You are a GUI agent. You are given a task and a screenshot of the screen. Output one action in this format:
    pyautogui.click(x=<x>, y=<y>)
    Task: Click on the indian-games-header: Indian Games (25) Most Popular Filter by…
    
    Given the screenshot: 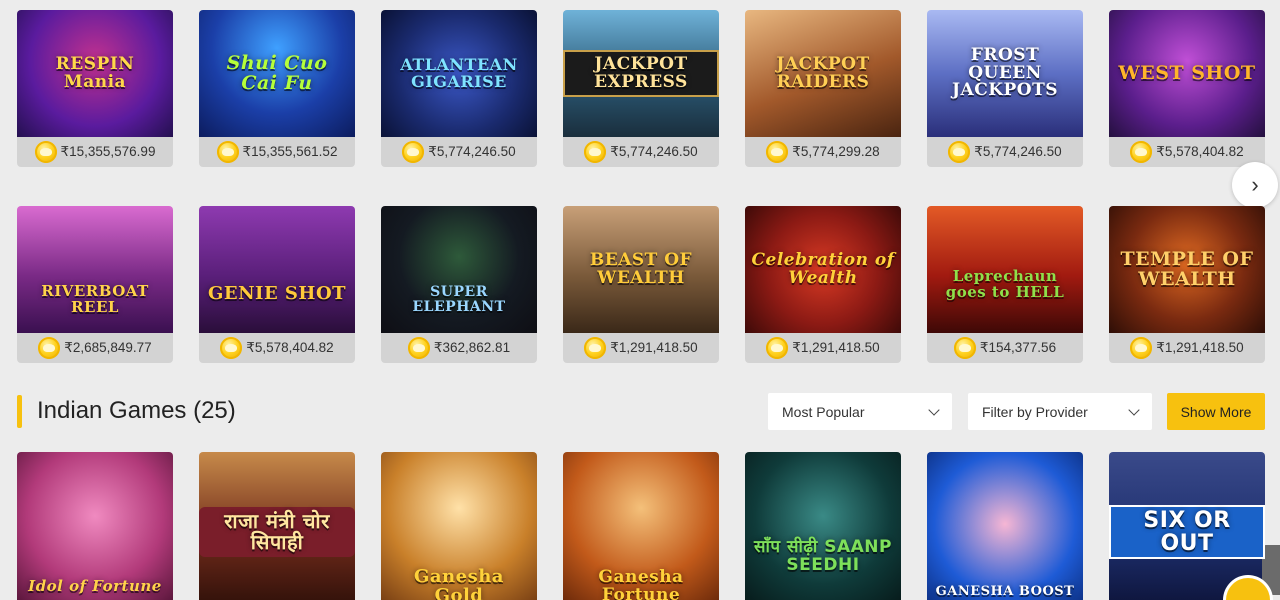 What is the action you would take?
    pyautogui.click(x=642, y=412)
    